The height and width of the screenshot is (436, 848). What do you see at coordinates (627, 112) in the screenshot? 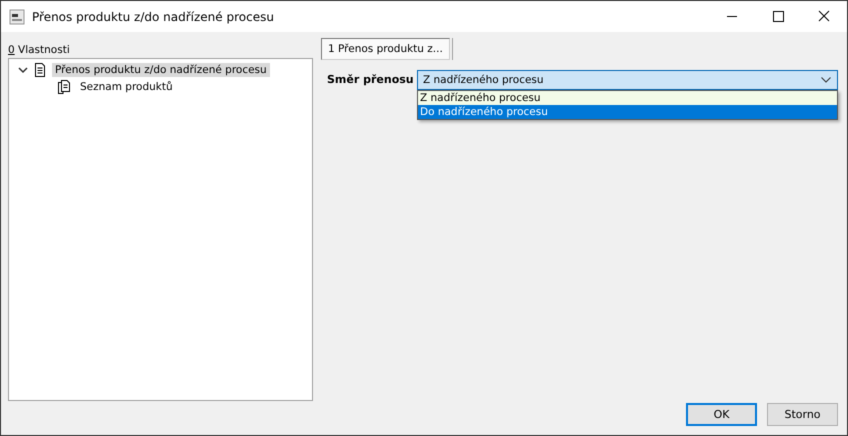
I see `dropdown-option: Do nadřízeného procesu` at bounding box center [627, 112].